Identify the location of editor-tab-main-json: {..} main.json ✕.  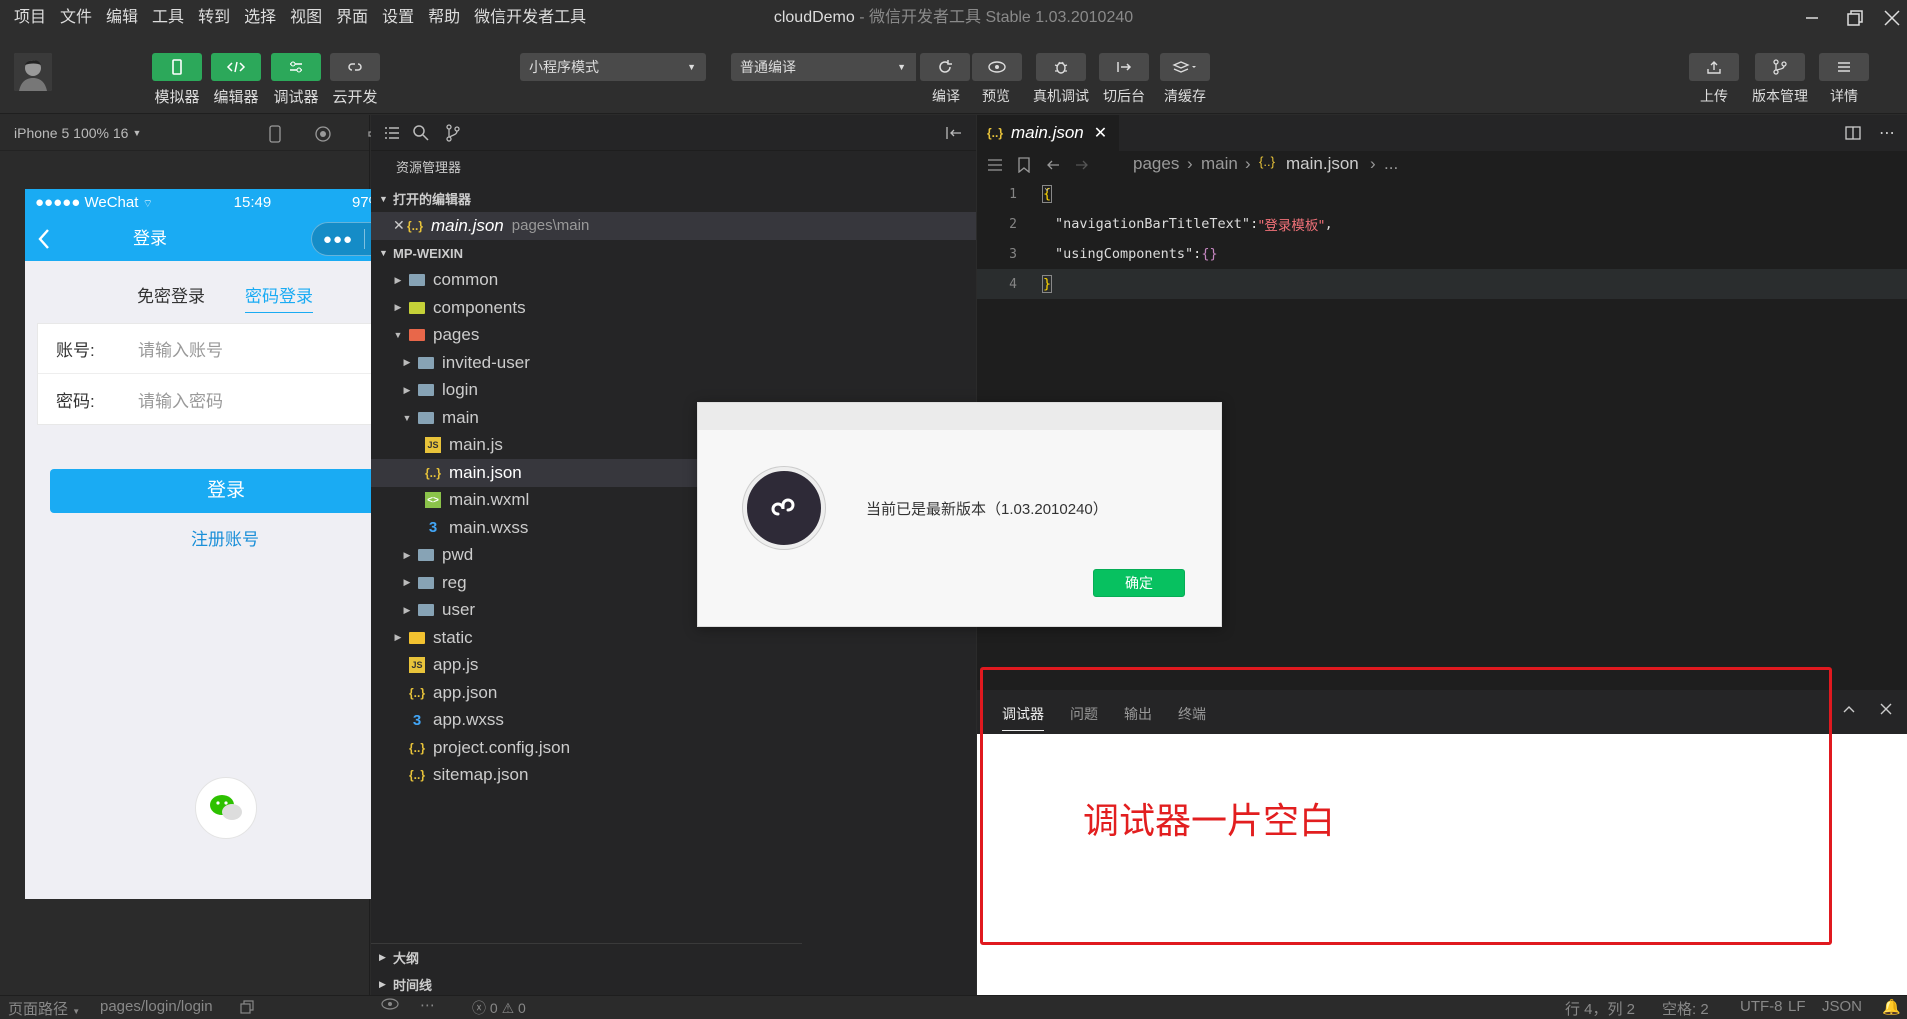
(1048, 133).